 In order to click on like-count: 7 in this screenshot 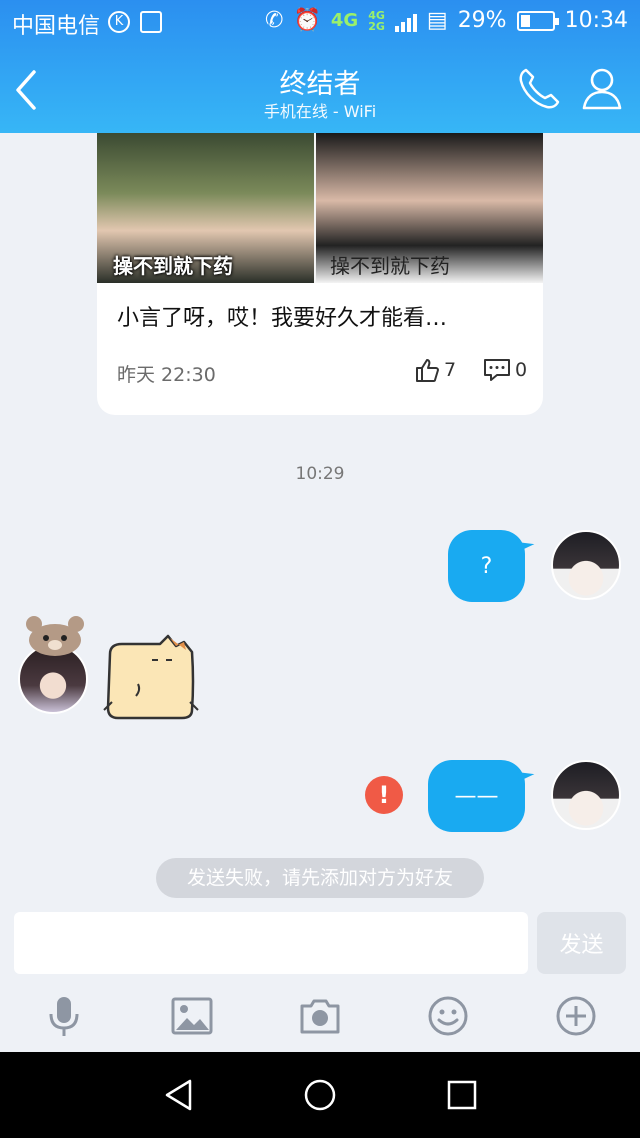, I will do `click(450, 370)`.